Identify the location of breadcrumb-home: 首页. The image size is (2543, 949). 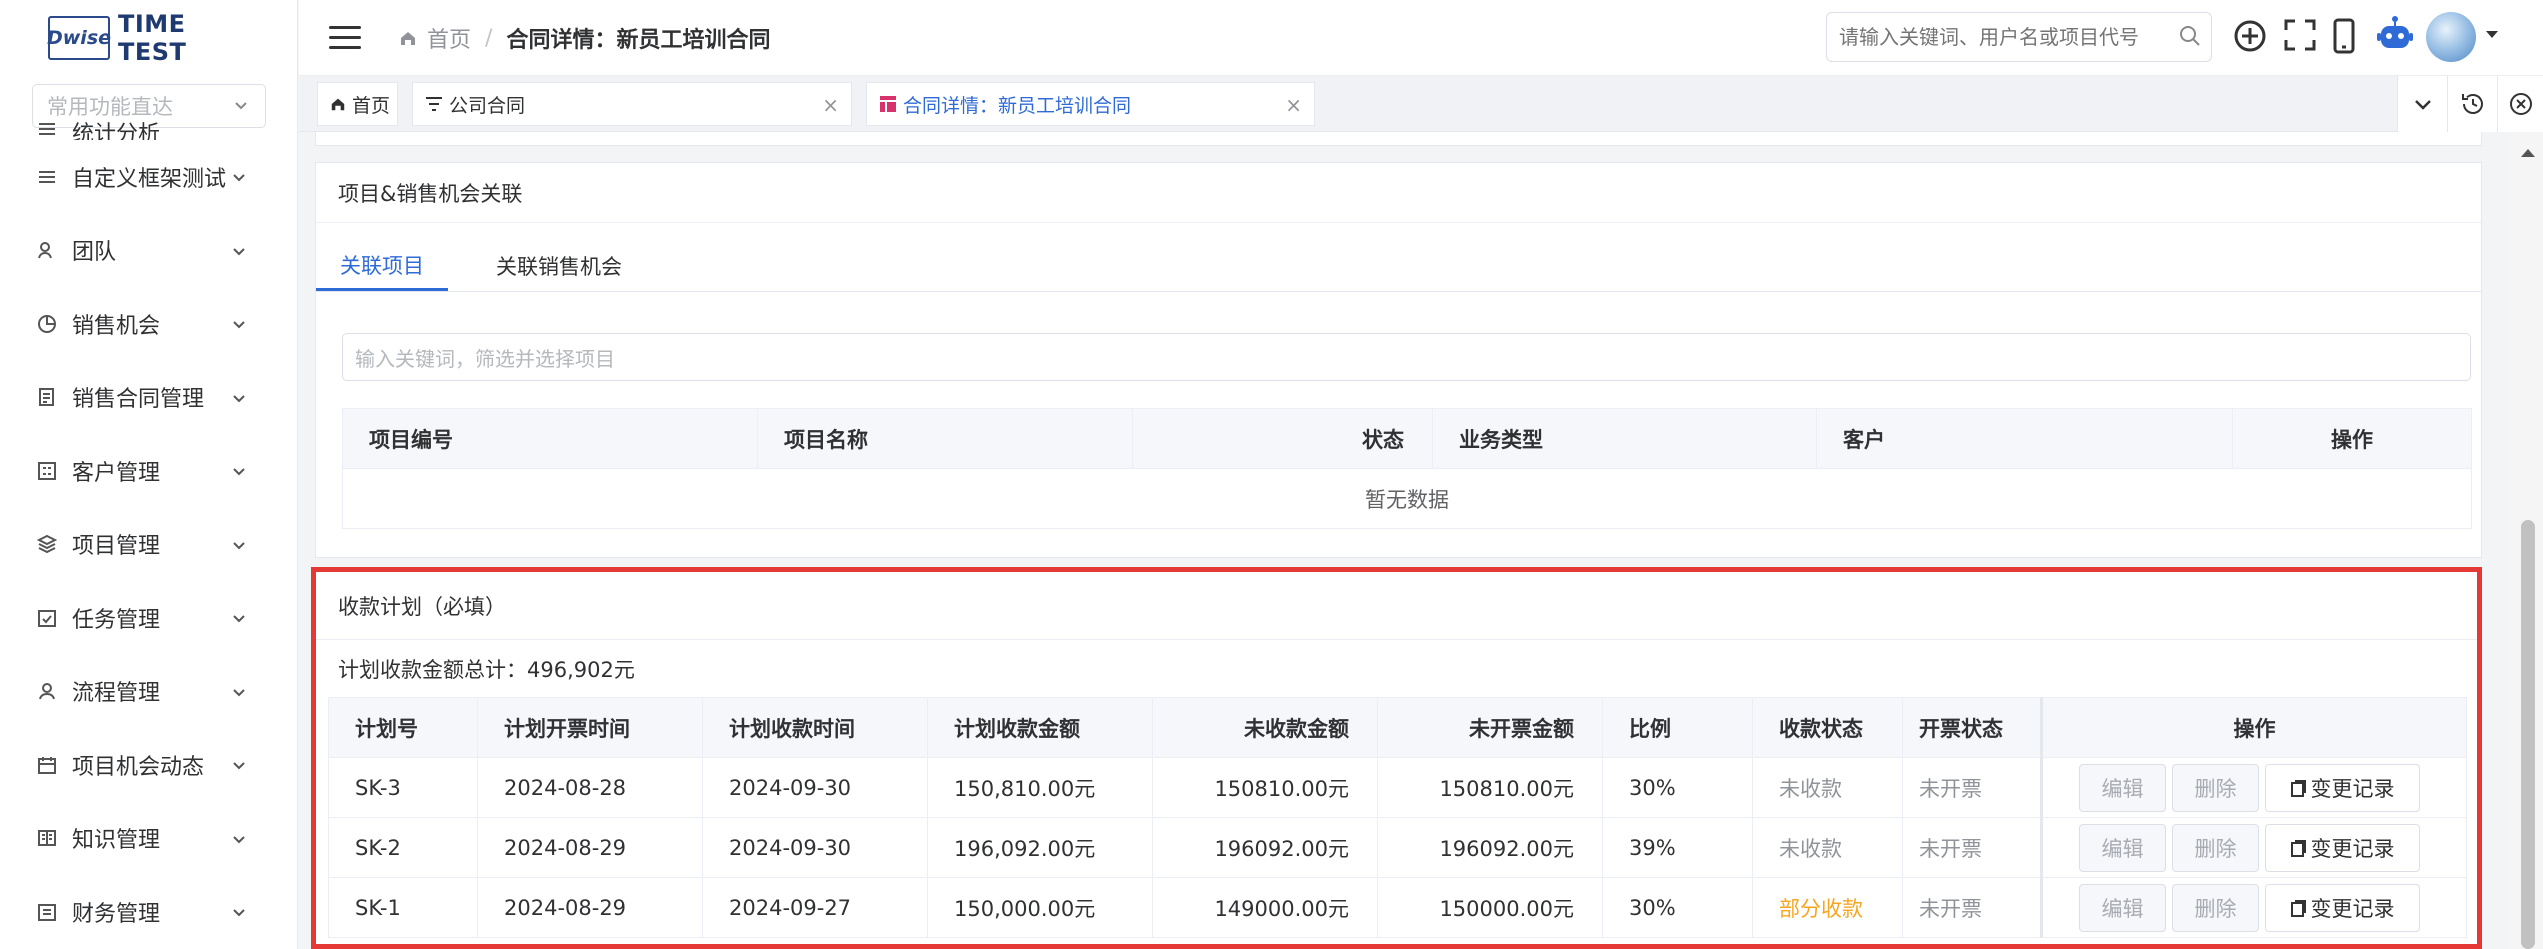
(435, 38).